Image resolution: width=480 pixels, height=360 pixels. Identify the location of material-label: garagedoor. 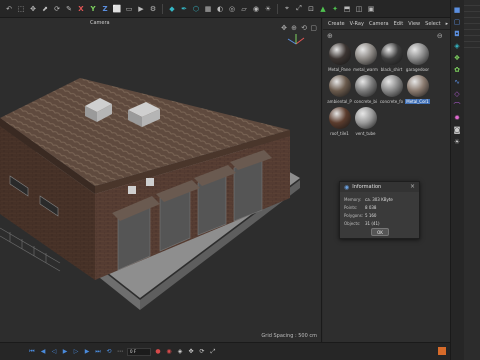
(417, 69).